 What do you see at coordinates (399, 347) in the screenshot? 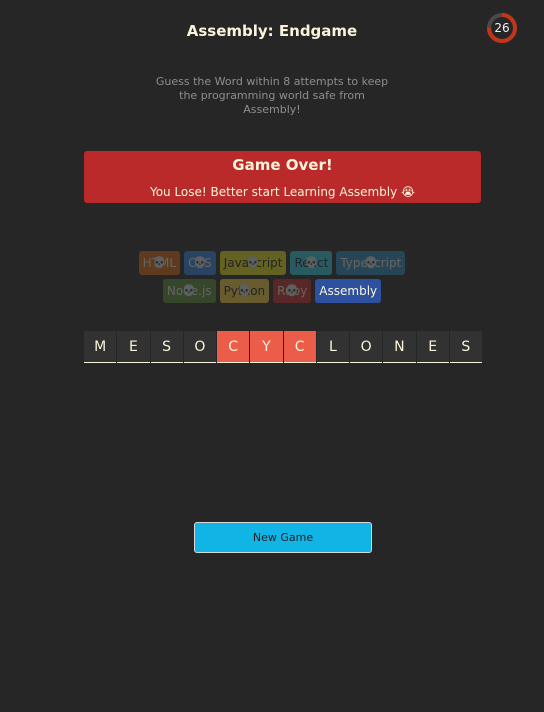
I see `word-letter: N` at bounding box center [399, 347].